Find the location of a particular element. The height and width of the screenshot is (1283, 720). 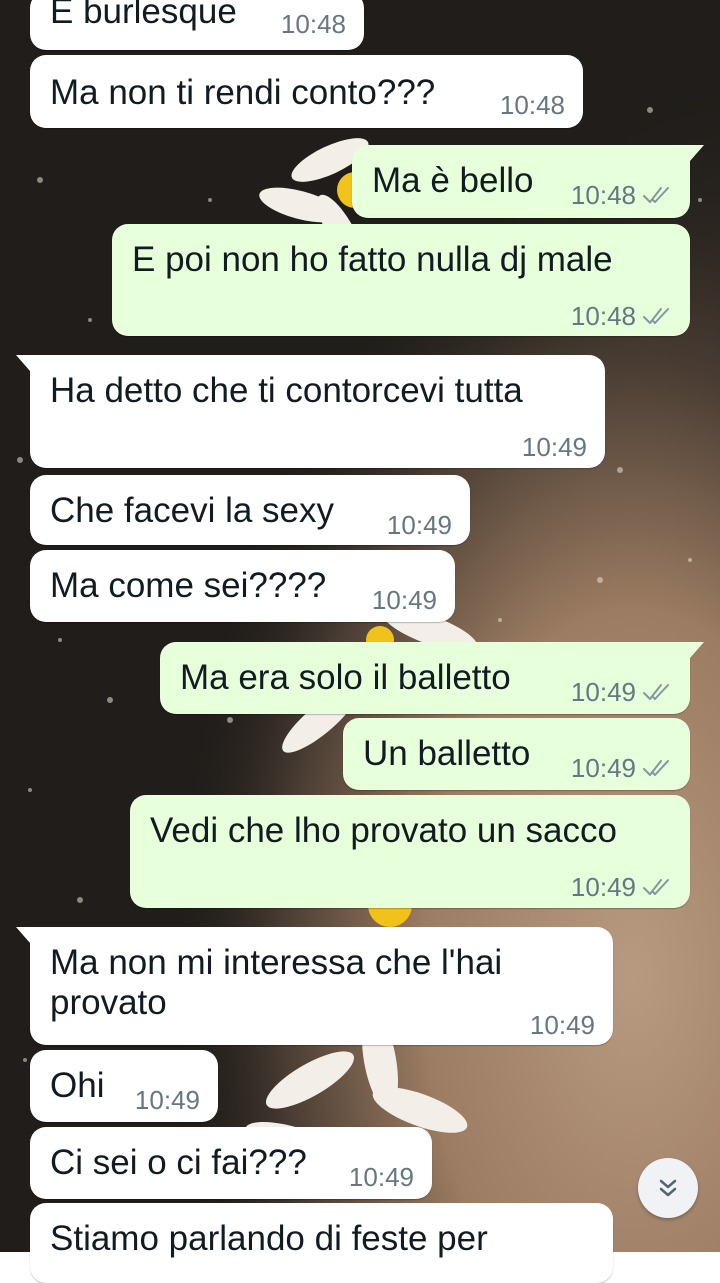

incoming-message-bubble: Ma non ti rendi conto??? 10:48 is located at coordinates (306, 91).